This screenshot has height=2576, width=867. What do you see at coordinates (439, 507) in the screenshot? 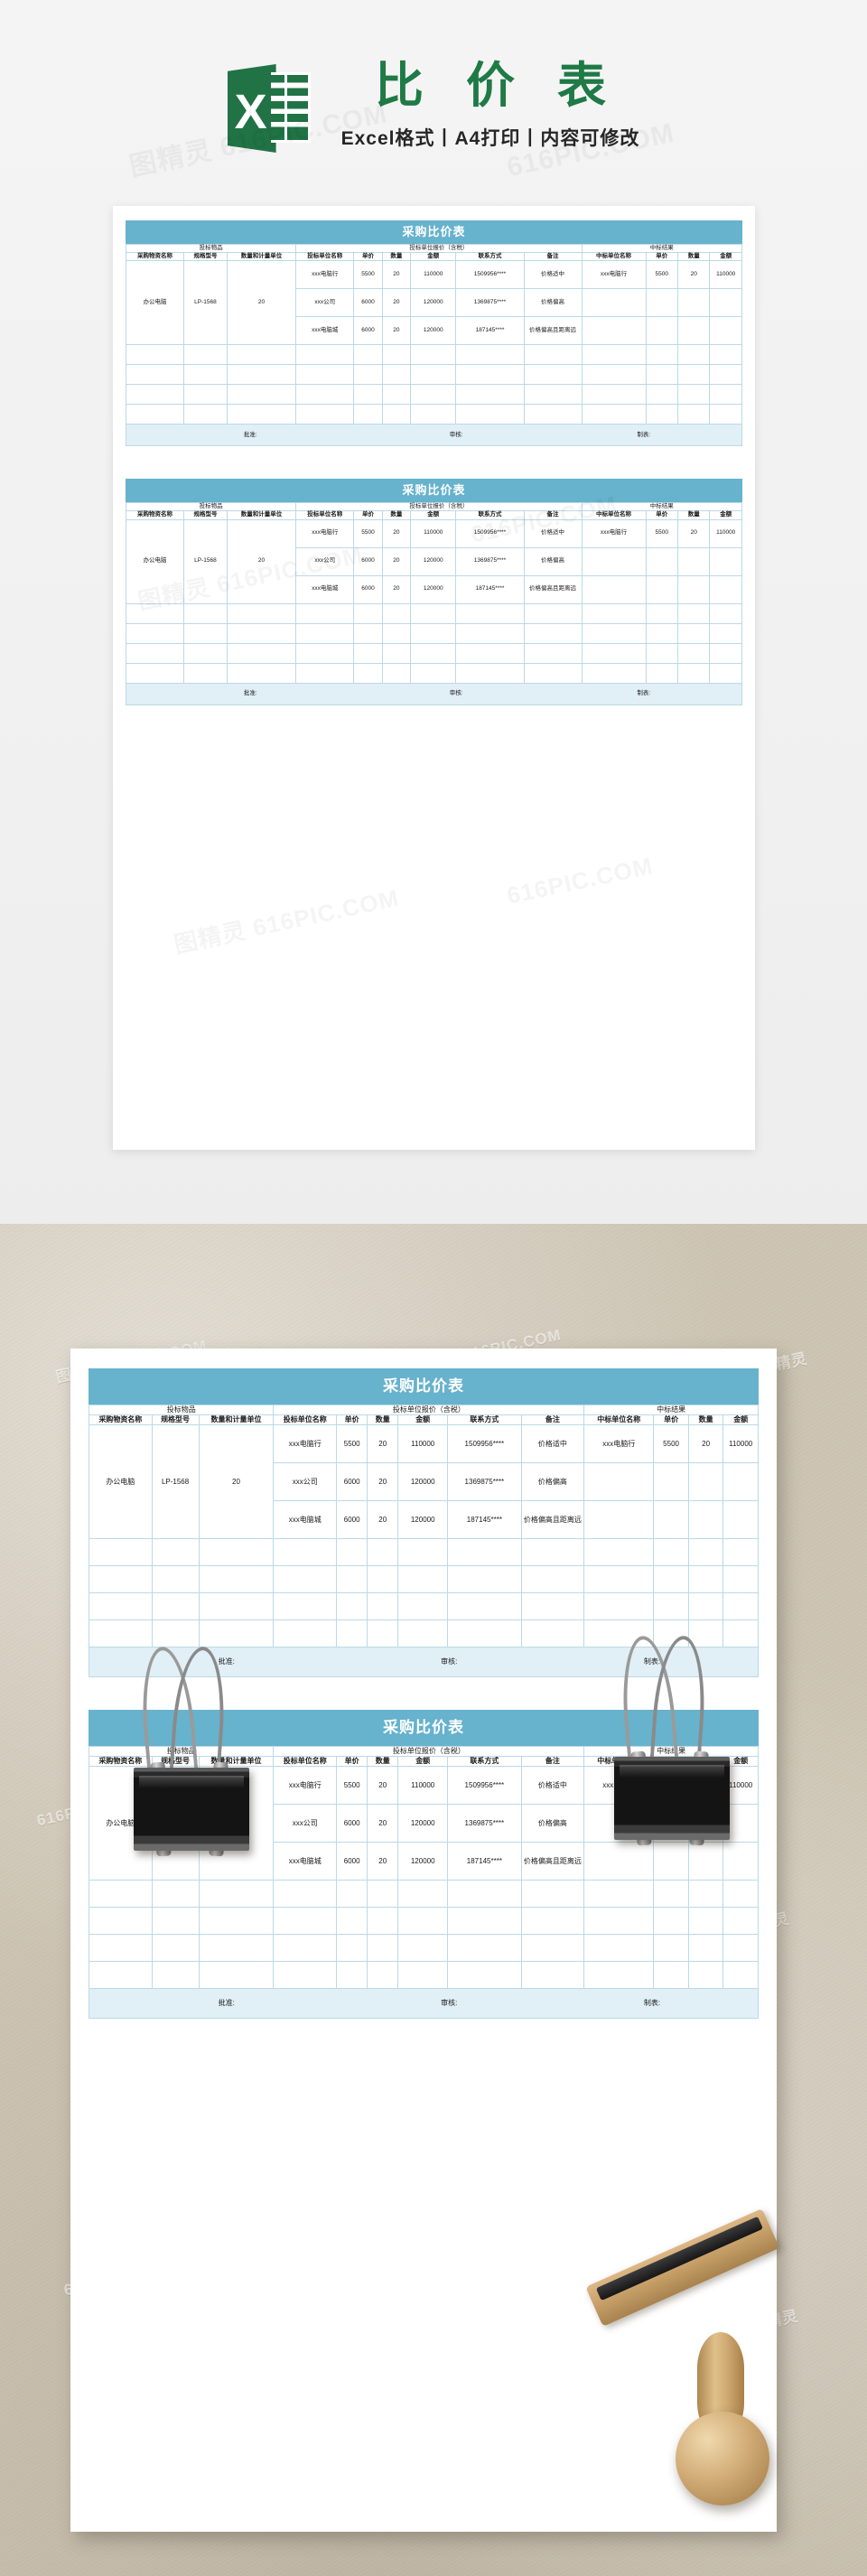
I see `group-header-cell: 投标单位报价（含税）` at bounding box center [439, 507].